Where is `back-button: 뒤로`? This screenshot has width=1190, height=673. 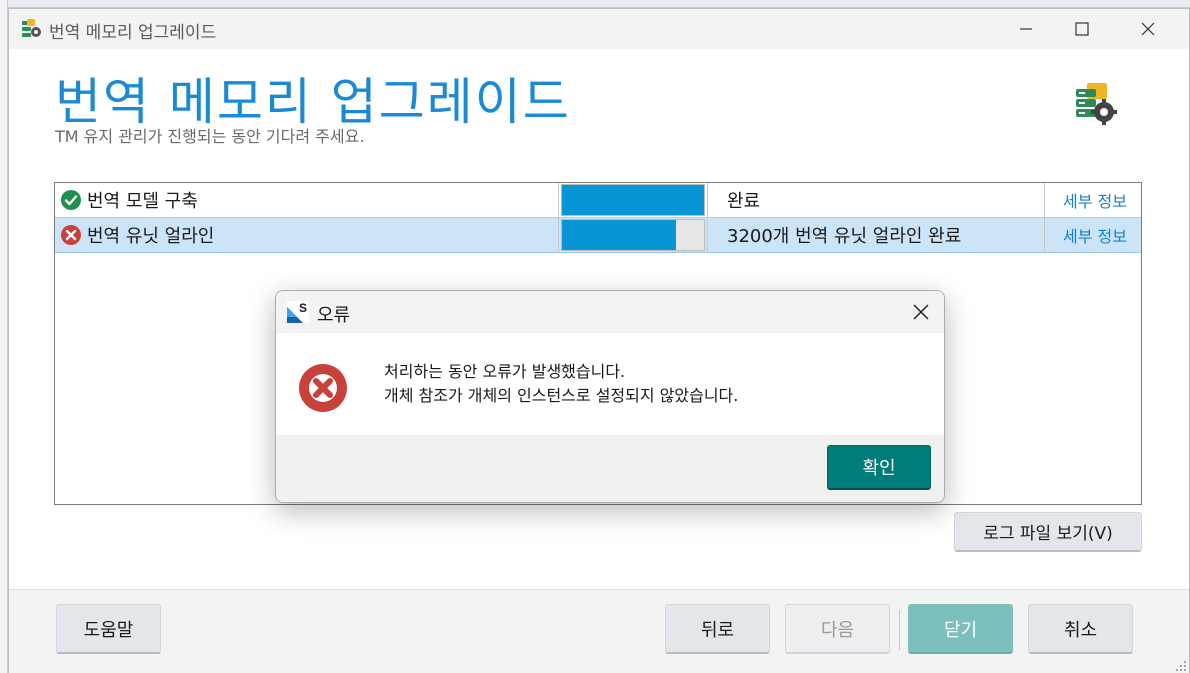 back-button: 뒤로 is located at coordinates (717, 629).